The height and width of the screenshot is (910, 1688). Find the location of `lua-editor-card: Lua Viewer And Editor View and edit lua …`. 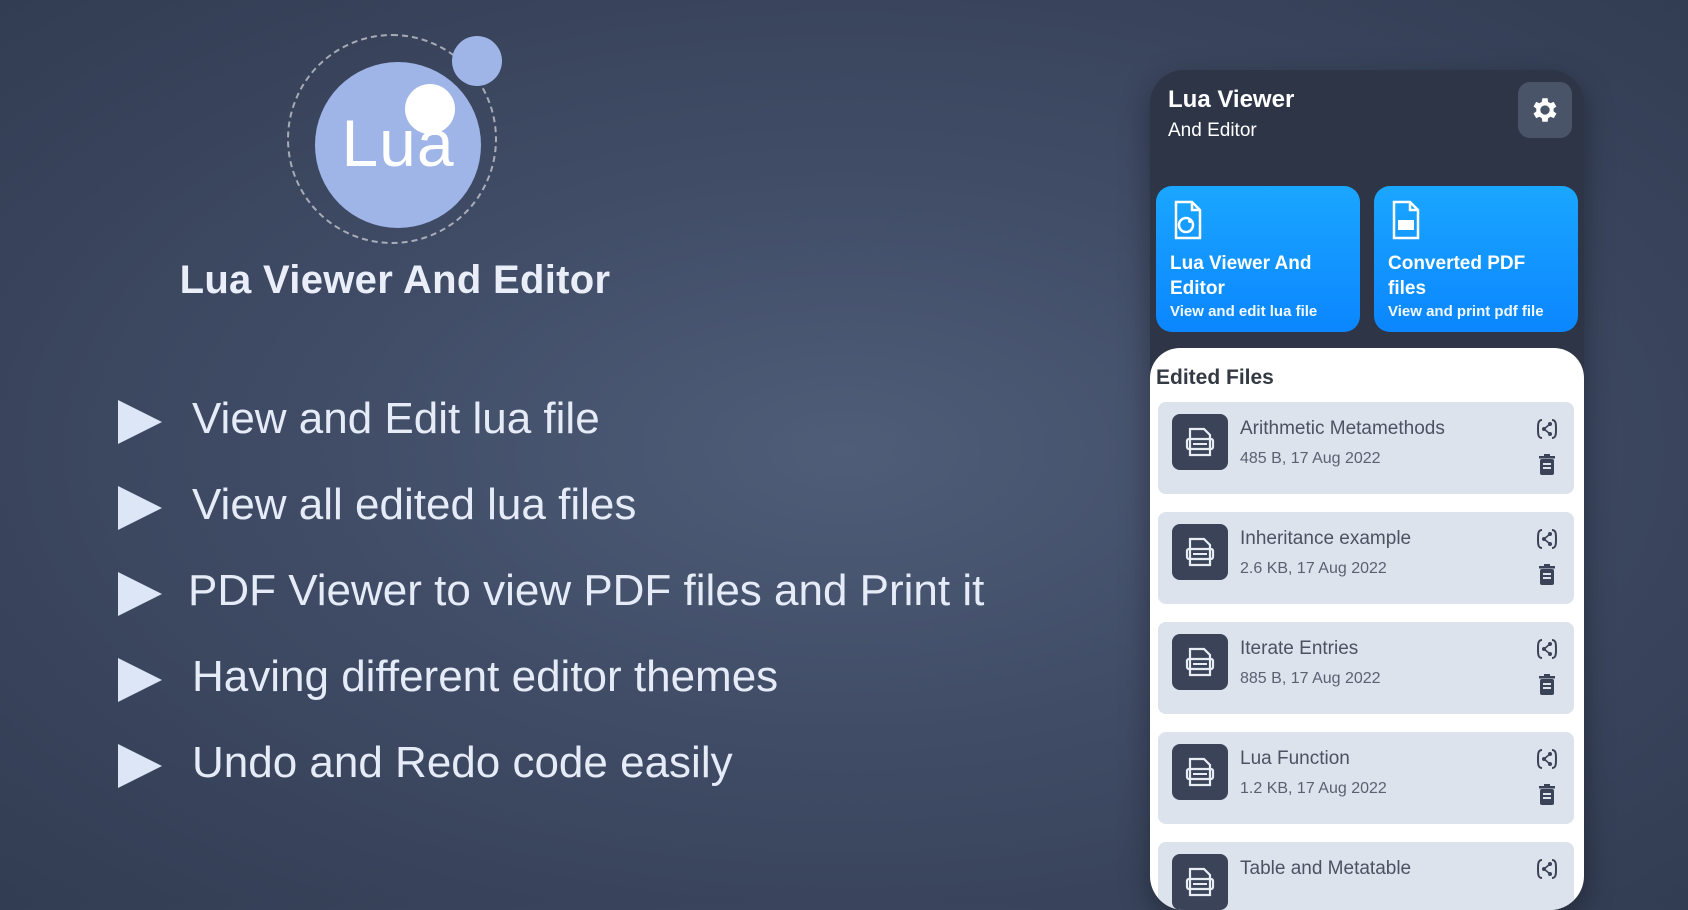

lua-editor-card: Lua Viewer And Editor View and edit lua … is located at coordinates (1258, 259).